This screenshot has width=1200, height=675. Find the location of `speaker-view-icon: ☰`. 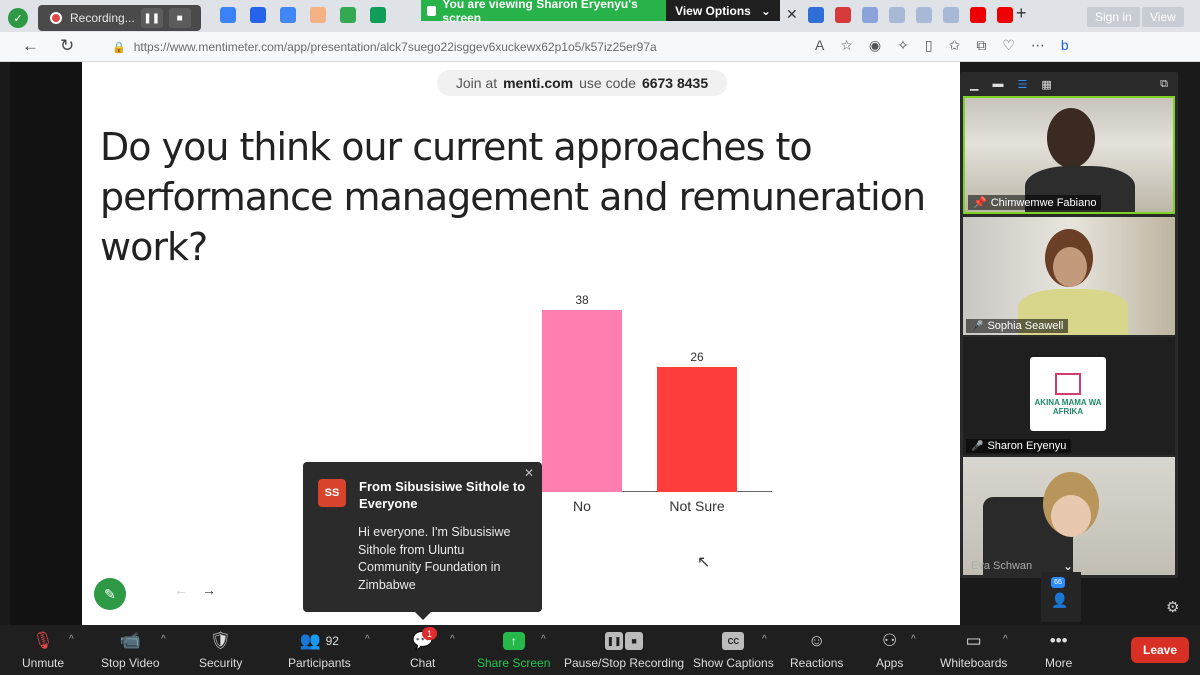

speaker-view-icon: ☰ is located at coordinates (1022, 84).